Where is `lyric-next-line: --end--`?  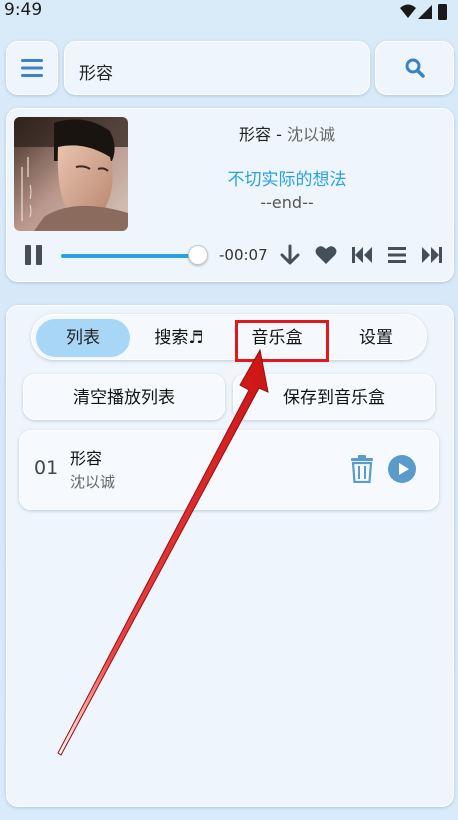
lyric-next-line: --end-- is located at coordinates (287, 202).